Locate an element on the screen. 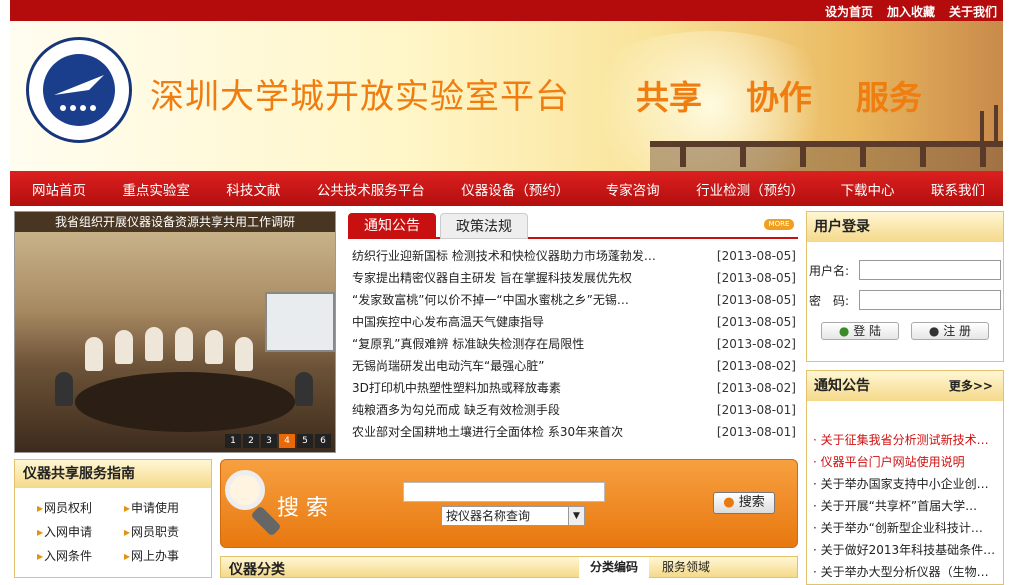 This screenshot has width=1013, height=585. guide-apply-use: 申请使用 is located at coordinates (167, 508).